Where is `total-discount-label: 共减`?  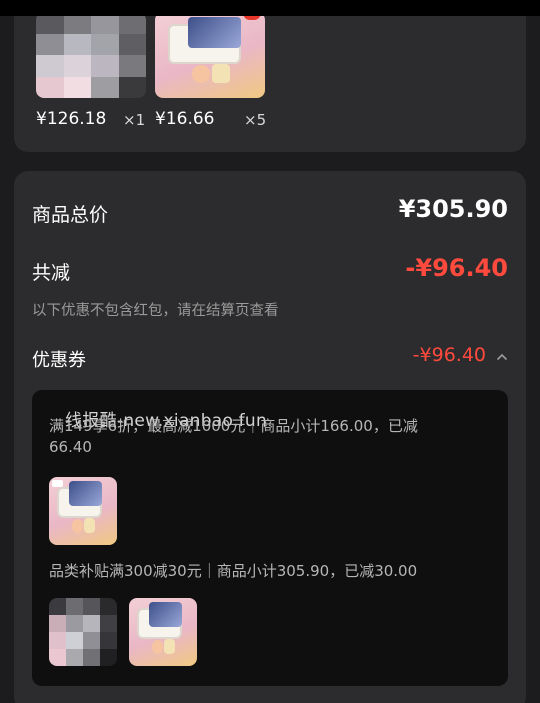
total-discount-label: 共减 is located at coordinates (51, 273).